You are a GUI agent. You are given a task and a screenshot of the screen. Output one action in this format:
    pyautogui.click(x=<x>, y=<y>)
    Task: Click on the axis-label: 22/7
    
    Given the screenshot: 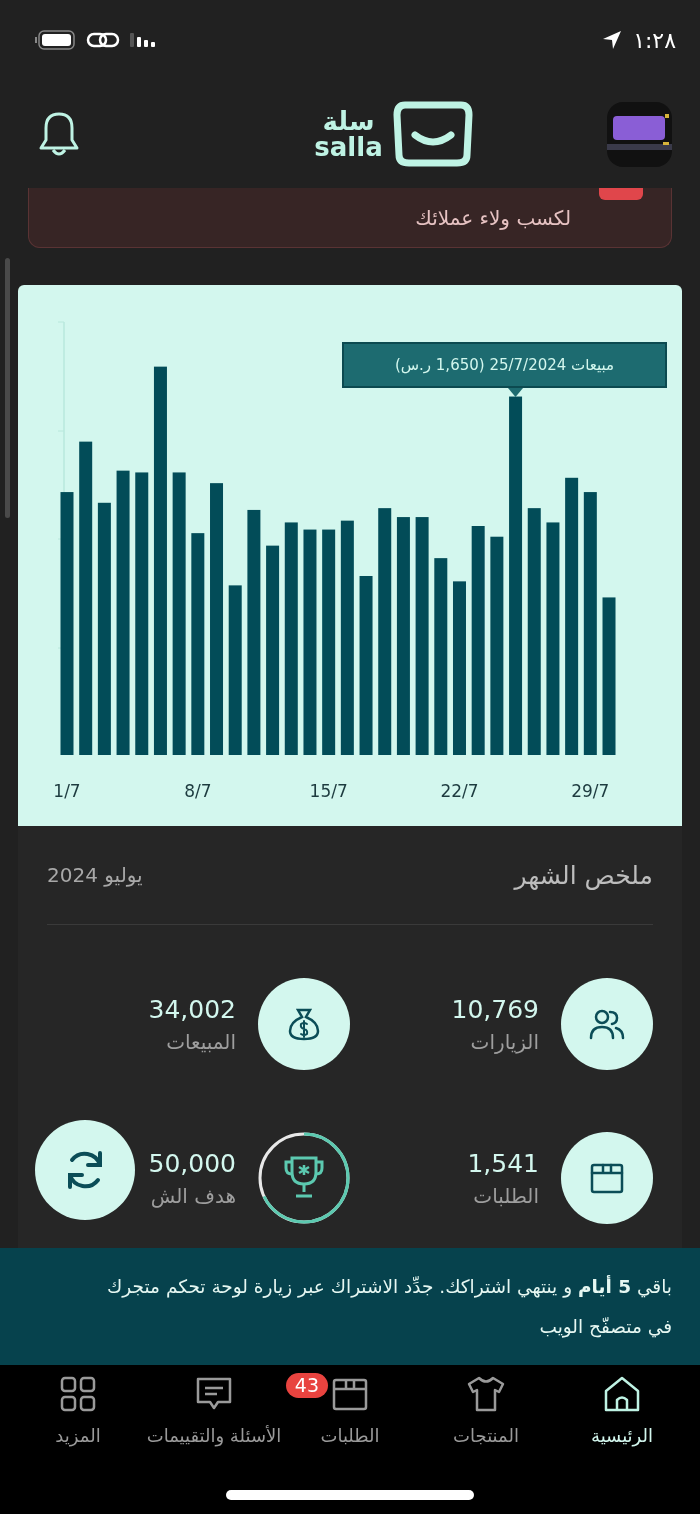 What is the action you would take?
    pyautogui.click(x=459, y=791)
    